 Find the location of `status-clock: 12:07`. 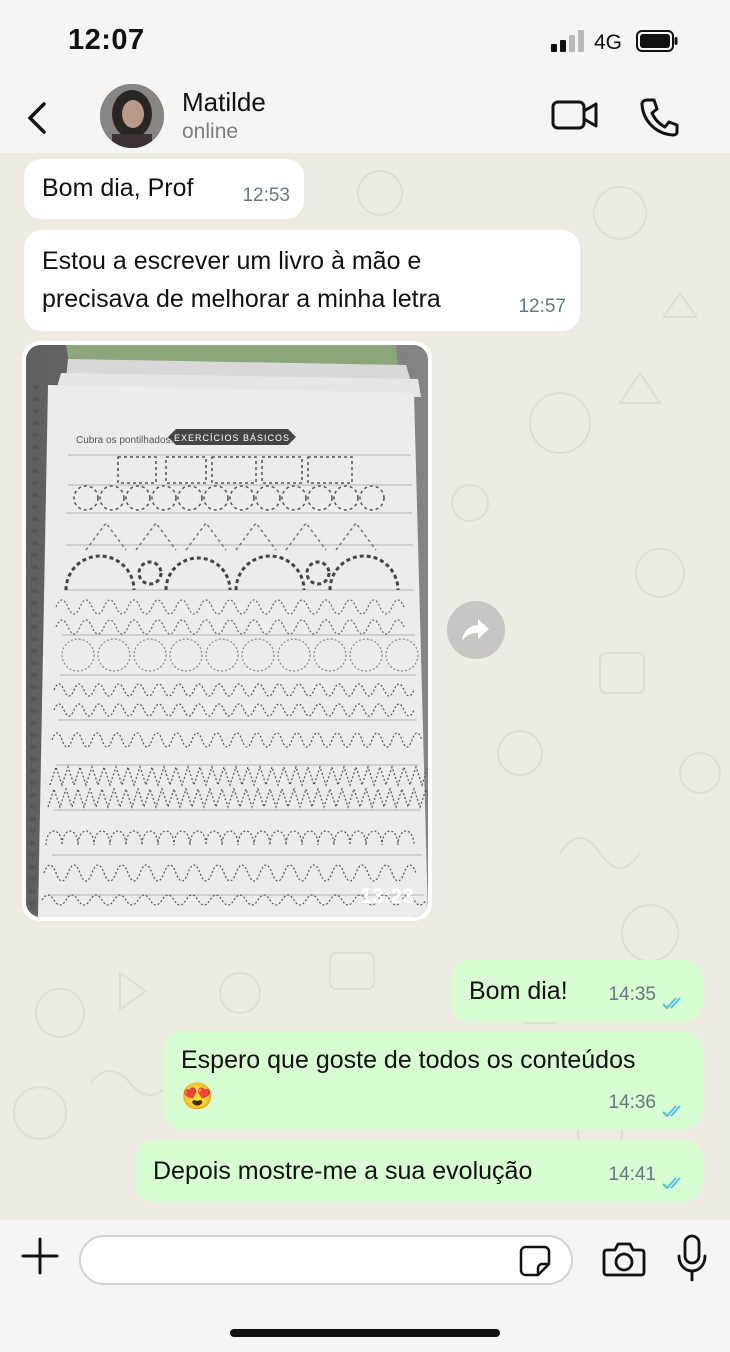

status-clock: 12:07 is located at coordinates (106, 40).